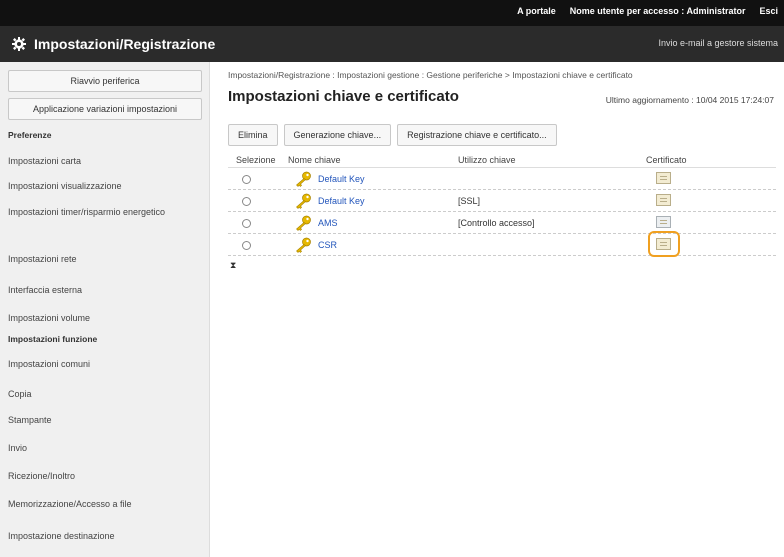 The image size is (784, 557). Describe the element at coordinates (105, 212) in the screenshot. I see `sidebar-item-timer: Impostazioni timer/risparmio energetico` at that location.